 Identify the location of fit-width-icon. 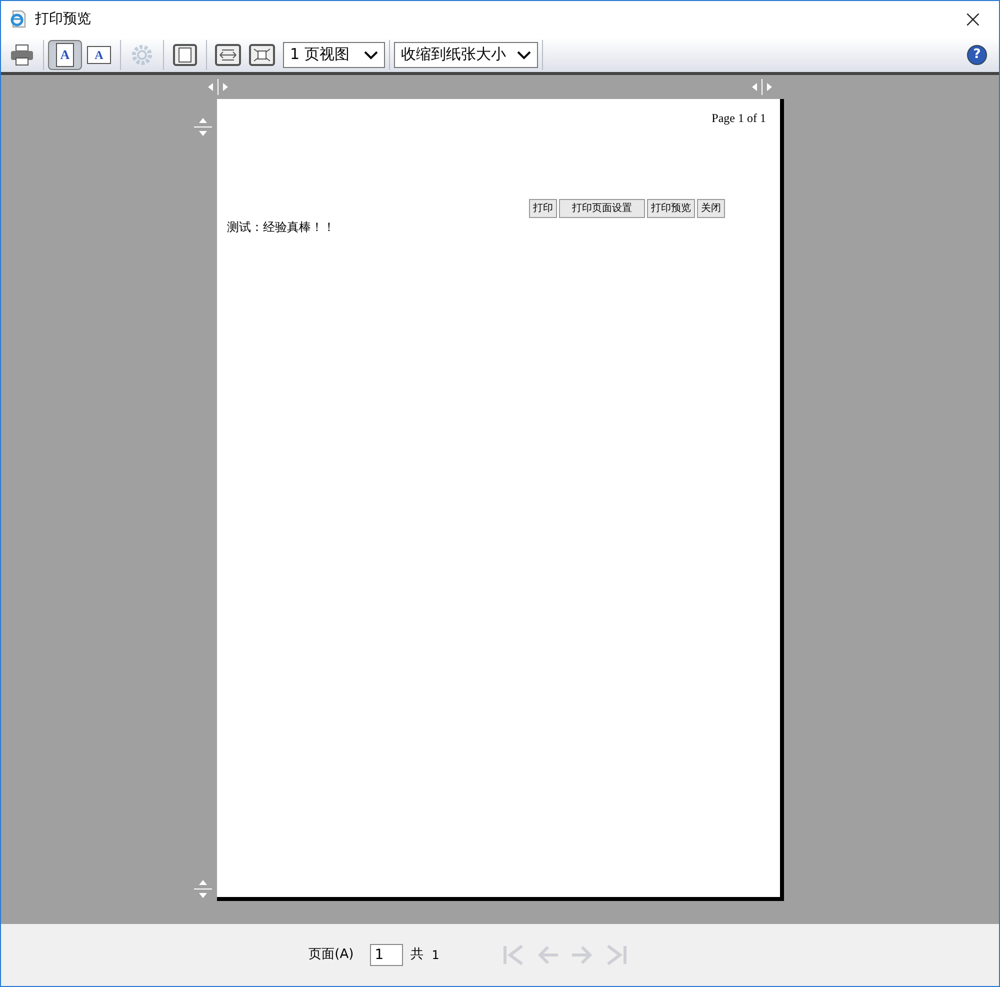
(228, 55).